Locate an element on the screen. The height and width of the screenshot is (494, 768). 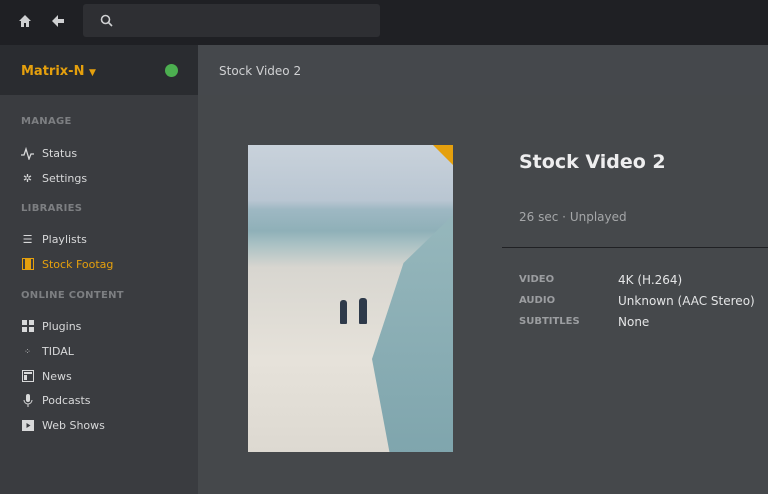
play-icon is located at coordinates (27, 425).